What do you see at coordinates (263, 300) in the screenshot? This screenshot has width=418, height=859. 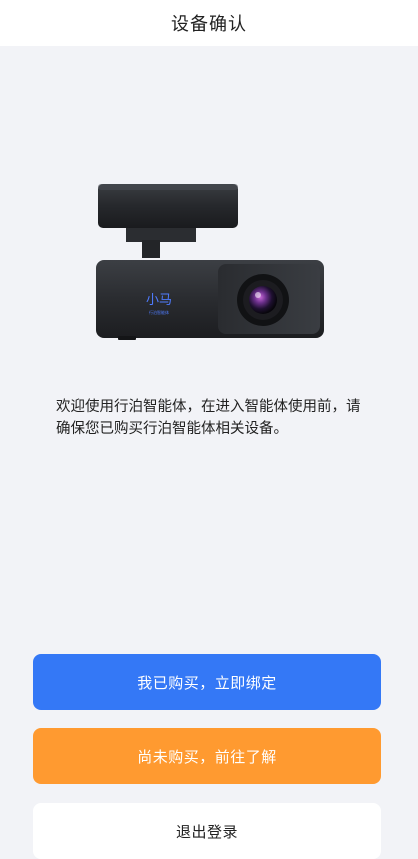 I see `lens-icon` at bounding box center [263, 300].